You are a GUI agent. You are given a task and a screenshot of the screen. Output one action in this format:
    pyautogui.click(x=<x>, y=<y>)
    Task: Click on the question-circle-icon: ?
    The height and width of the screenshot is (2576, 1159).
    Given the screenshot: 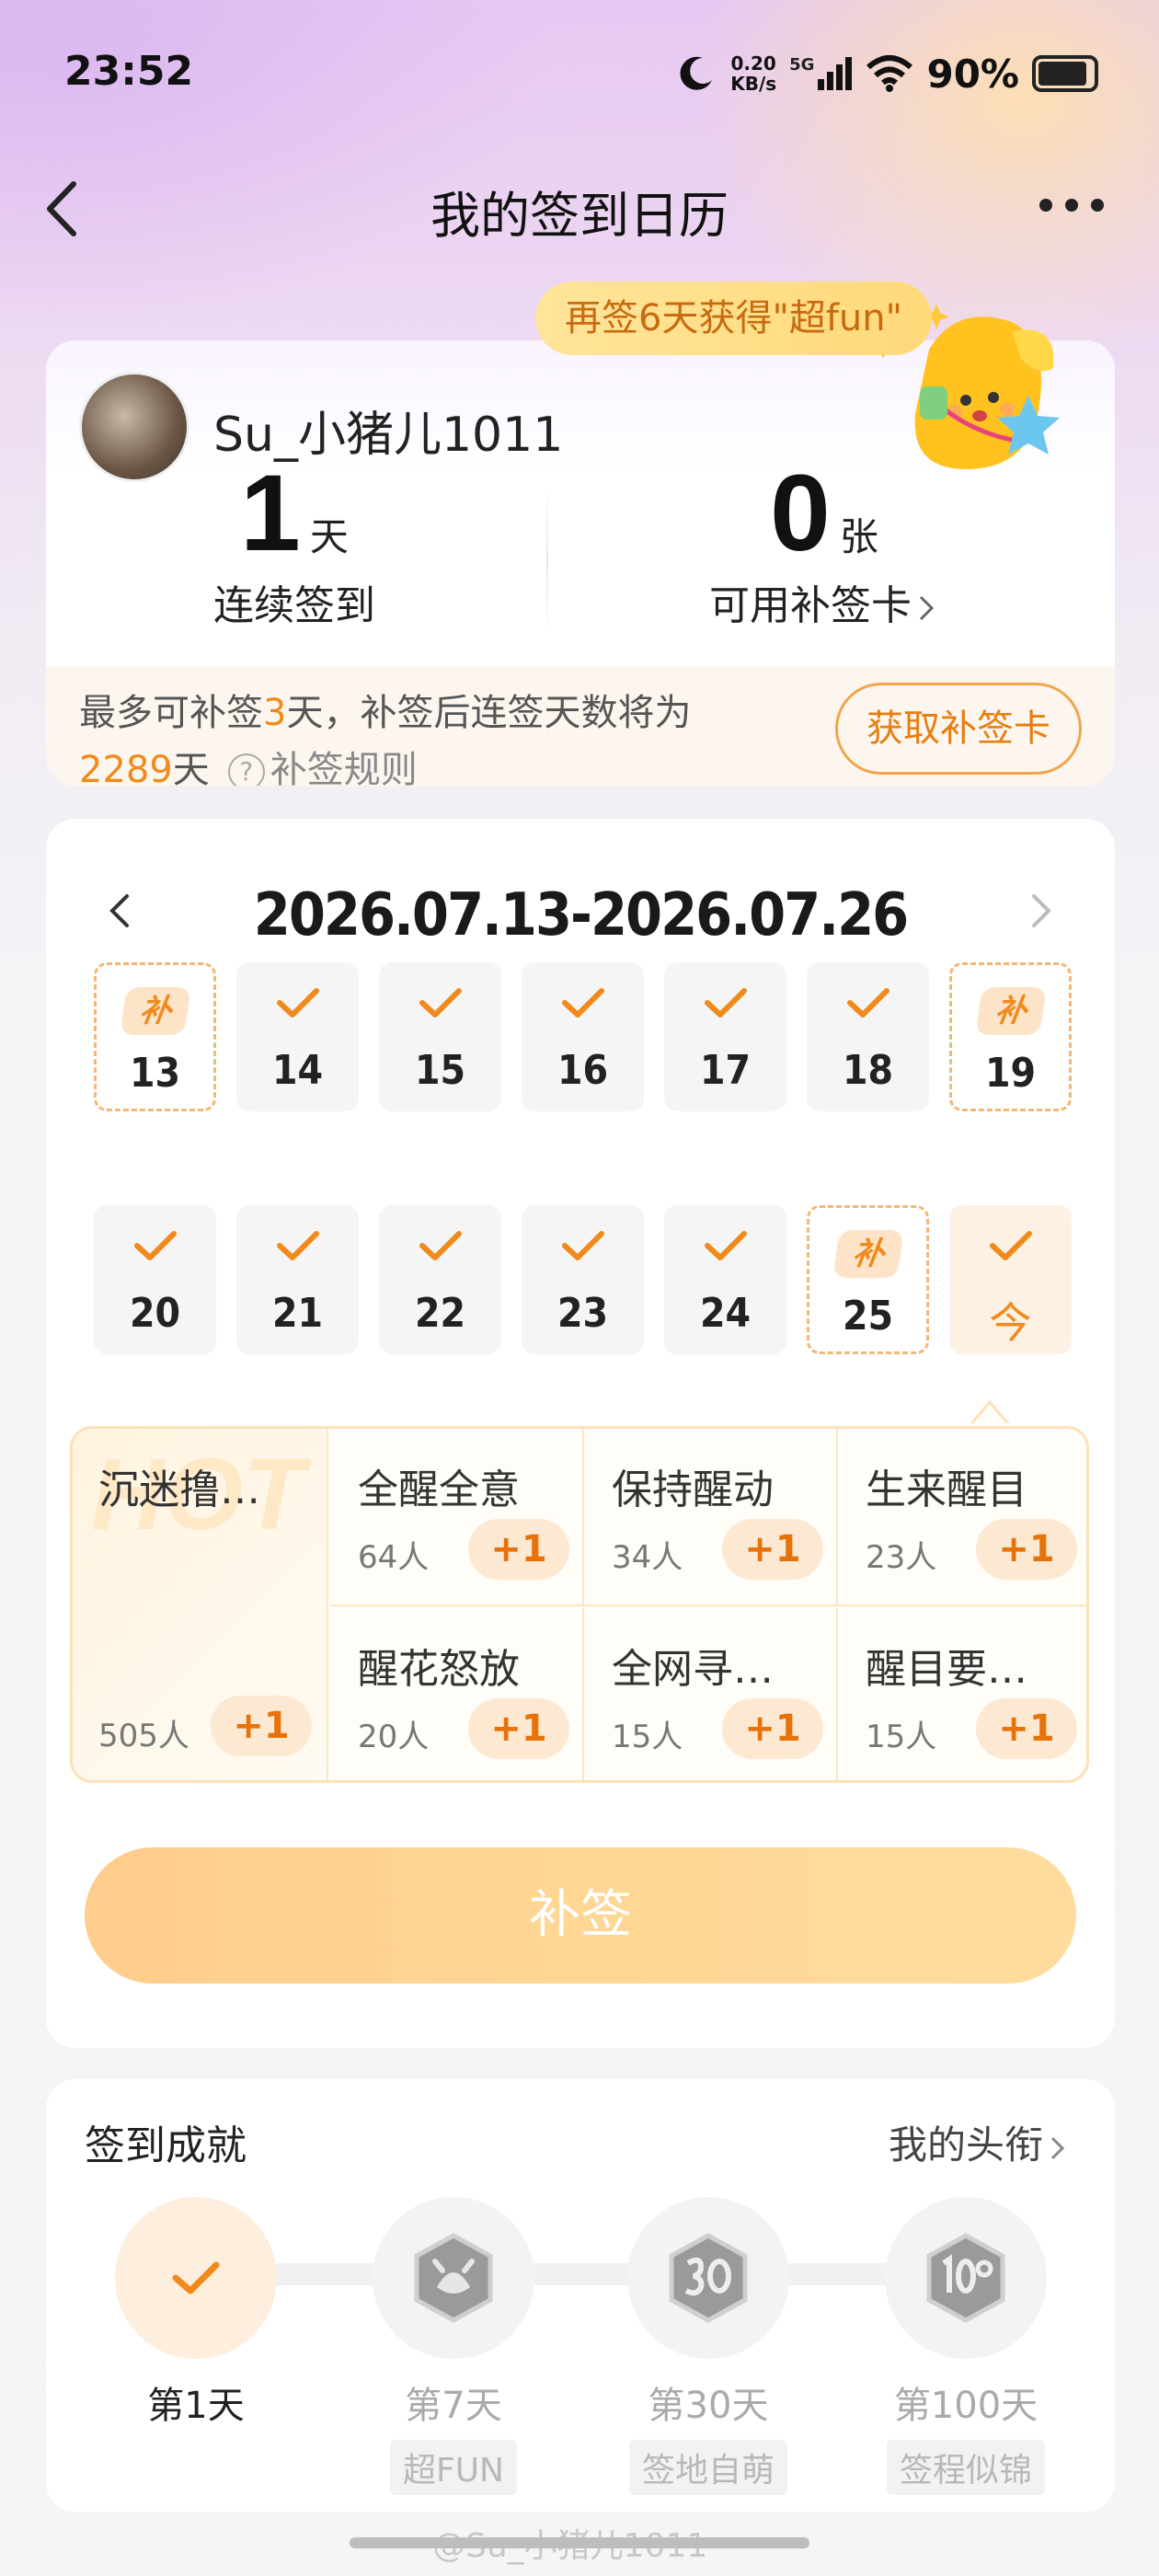 What is the action you would take?
    pyautogui.click(x=246, y=769)
    